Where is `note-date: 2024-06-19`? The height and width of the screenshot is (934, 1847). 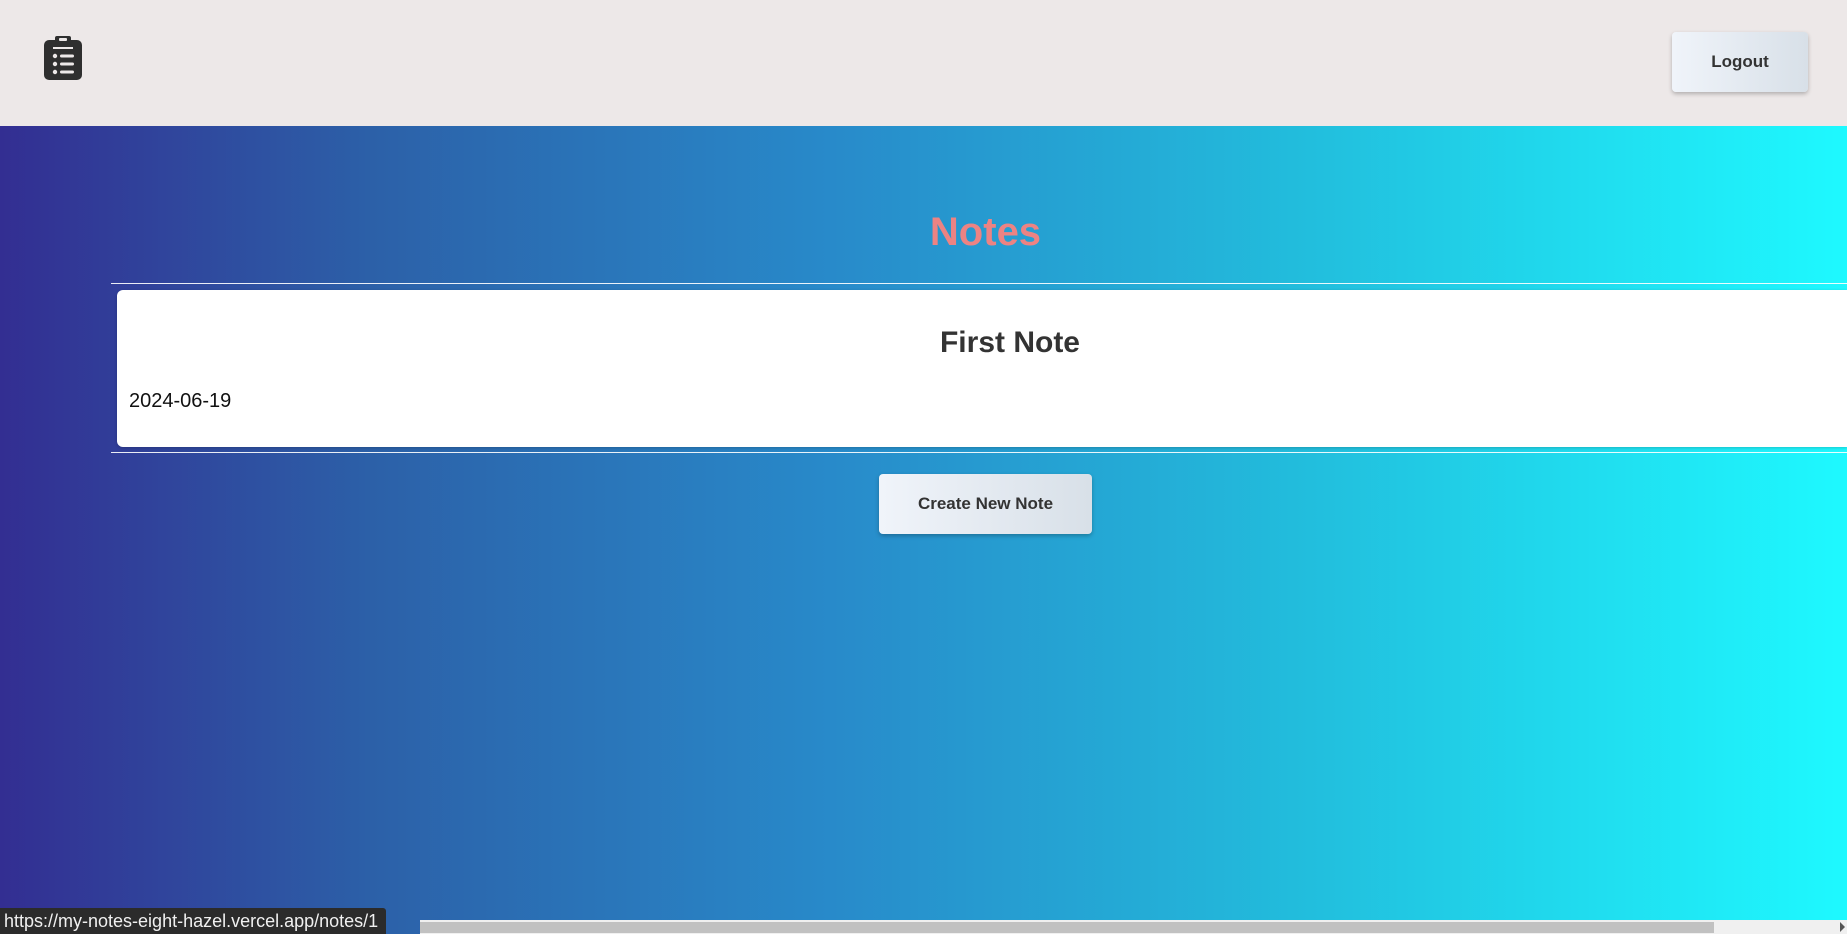 note-date: 2024-06-19 is located at coordinates (180, 401).